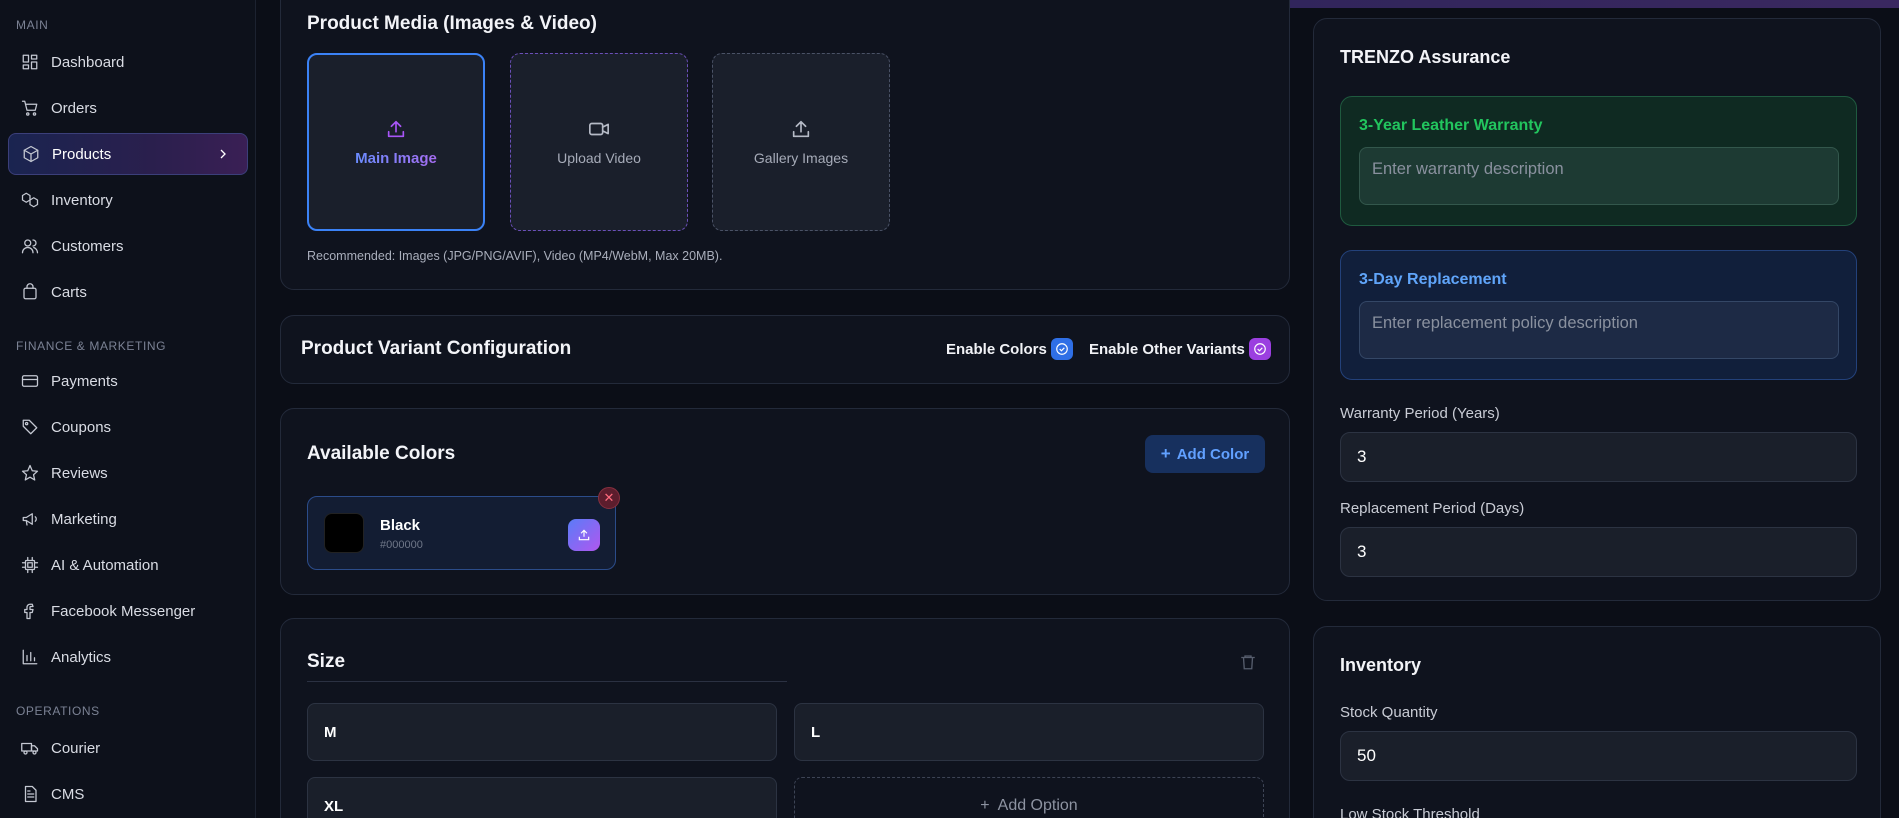  I want to click on add-color-label: Add Color, so click(1213, 454).